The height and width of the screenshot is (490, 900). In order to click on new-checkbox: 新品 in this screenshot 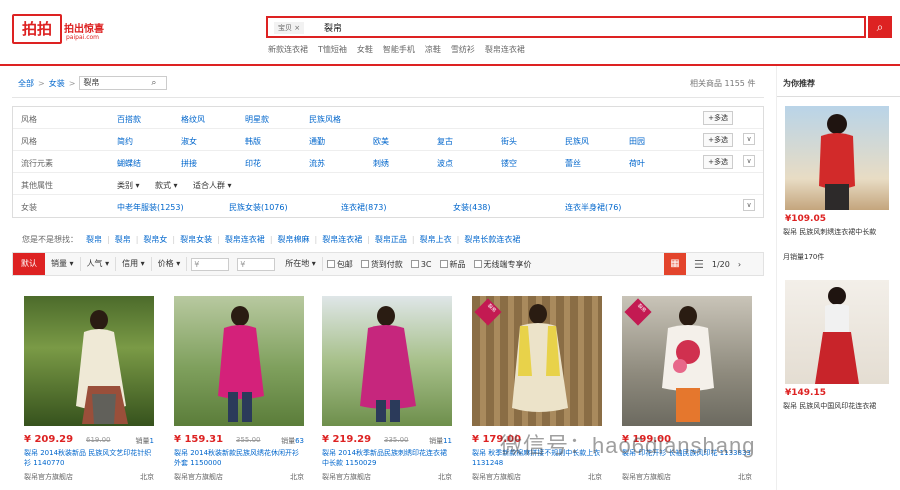, I will do `click(452, 264)`.